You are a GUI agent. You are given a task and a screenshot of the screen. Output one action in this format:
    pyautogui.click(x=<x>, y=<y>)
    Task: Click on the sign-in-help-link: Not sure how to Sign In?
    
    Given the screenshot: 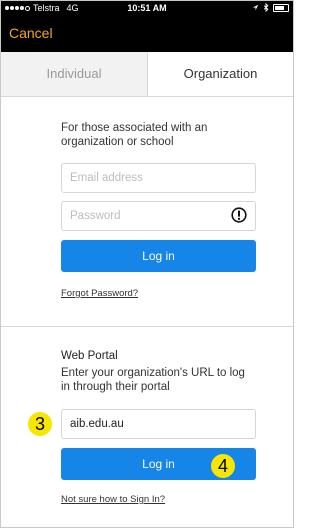 What is the action you would take?
    pyautogui.click(x=113, y=499)
    